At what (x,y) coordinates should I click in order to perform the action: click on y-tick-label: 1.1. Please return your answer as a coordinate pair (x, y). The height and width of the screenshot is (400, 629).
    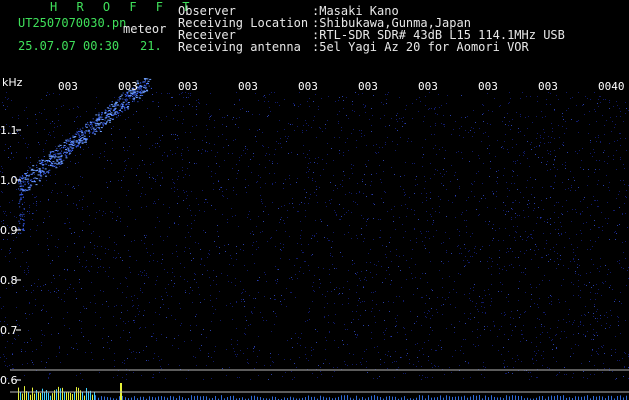
    Looking at the image, I should click on (9, 130).